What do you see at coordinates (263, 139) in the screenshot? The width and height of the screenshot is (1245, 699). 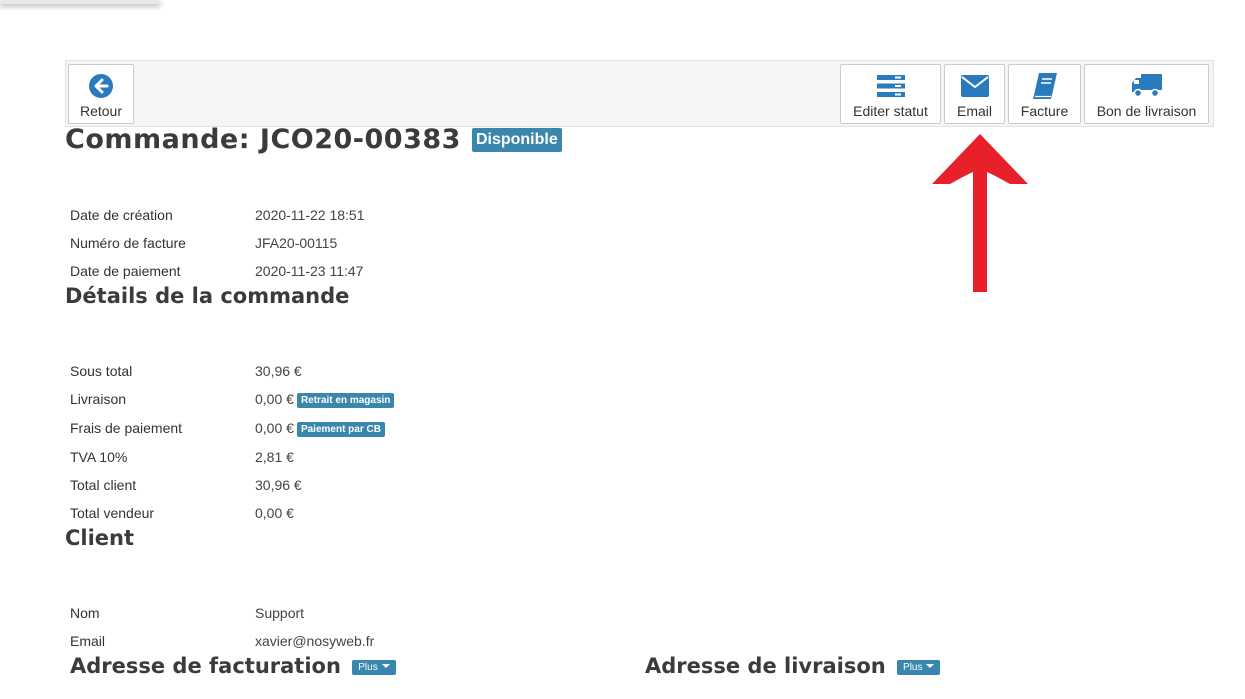 I see `order-title: Commande: JCO20-00383` at bounding box center [263, 139].